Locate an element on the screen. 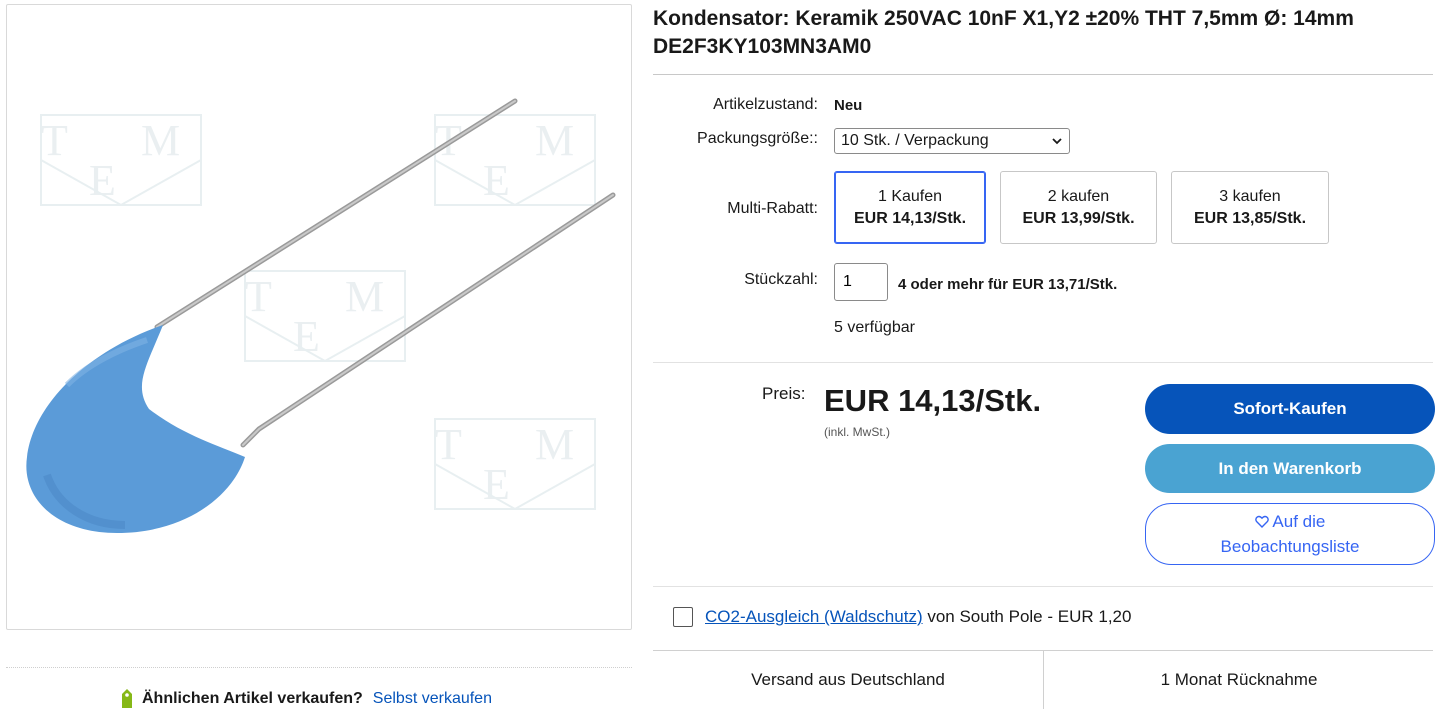  pack-size-label: Packungsgröße:: is located at coordinates (757, 138).